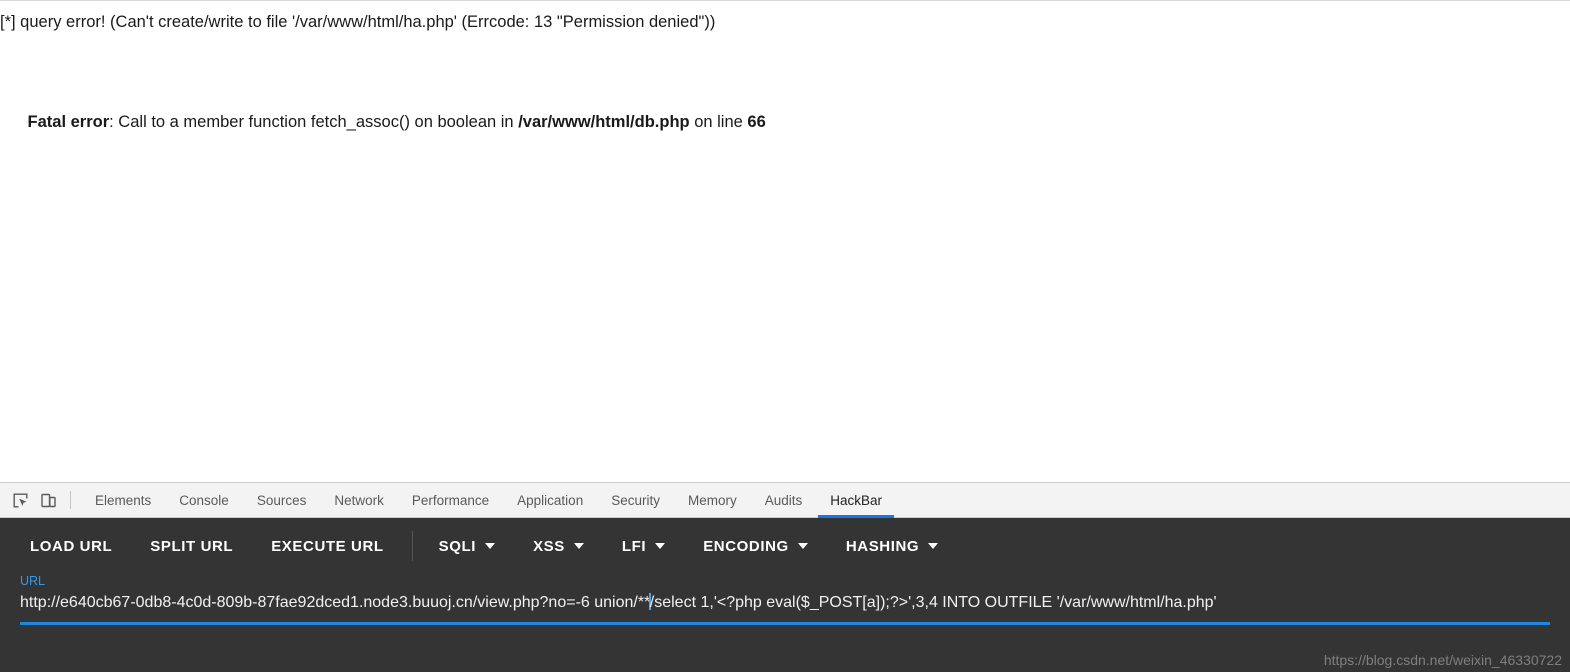  I want to click on tab-hackbar-label: HackBar, so click(856, 500).